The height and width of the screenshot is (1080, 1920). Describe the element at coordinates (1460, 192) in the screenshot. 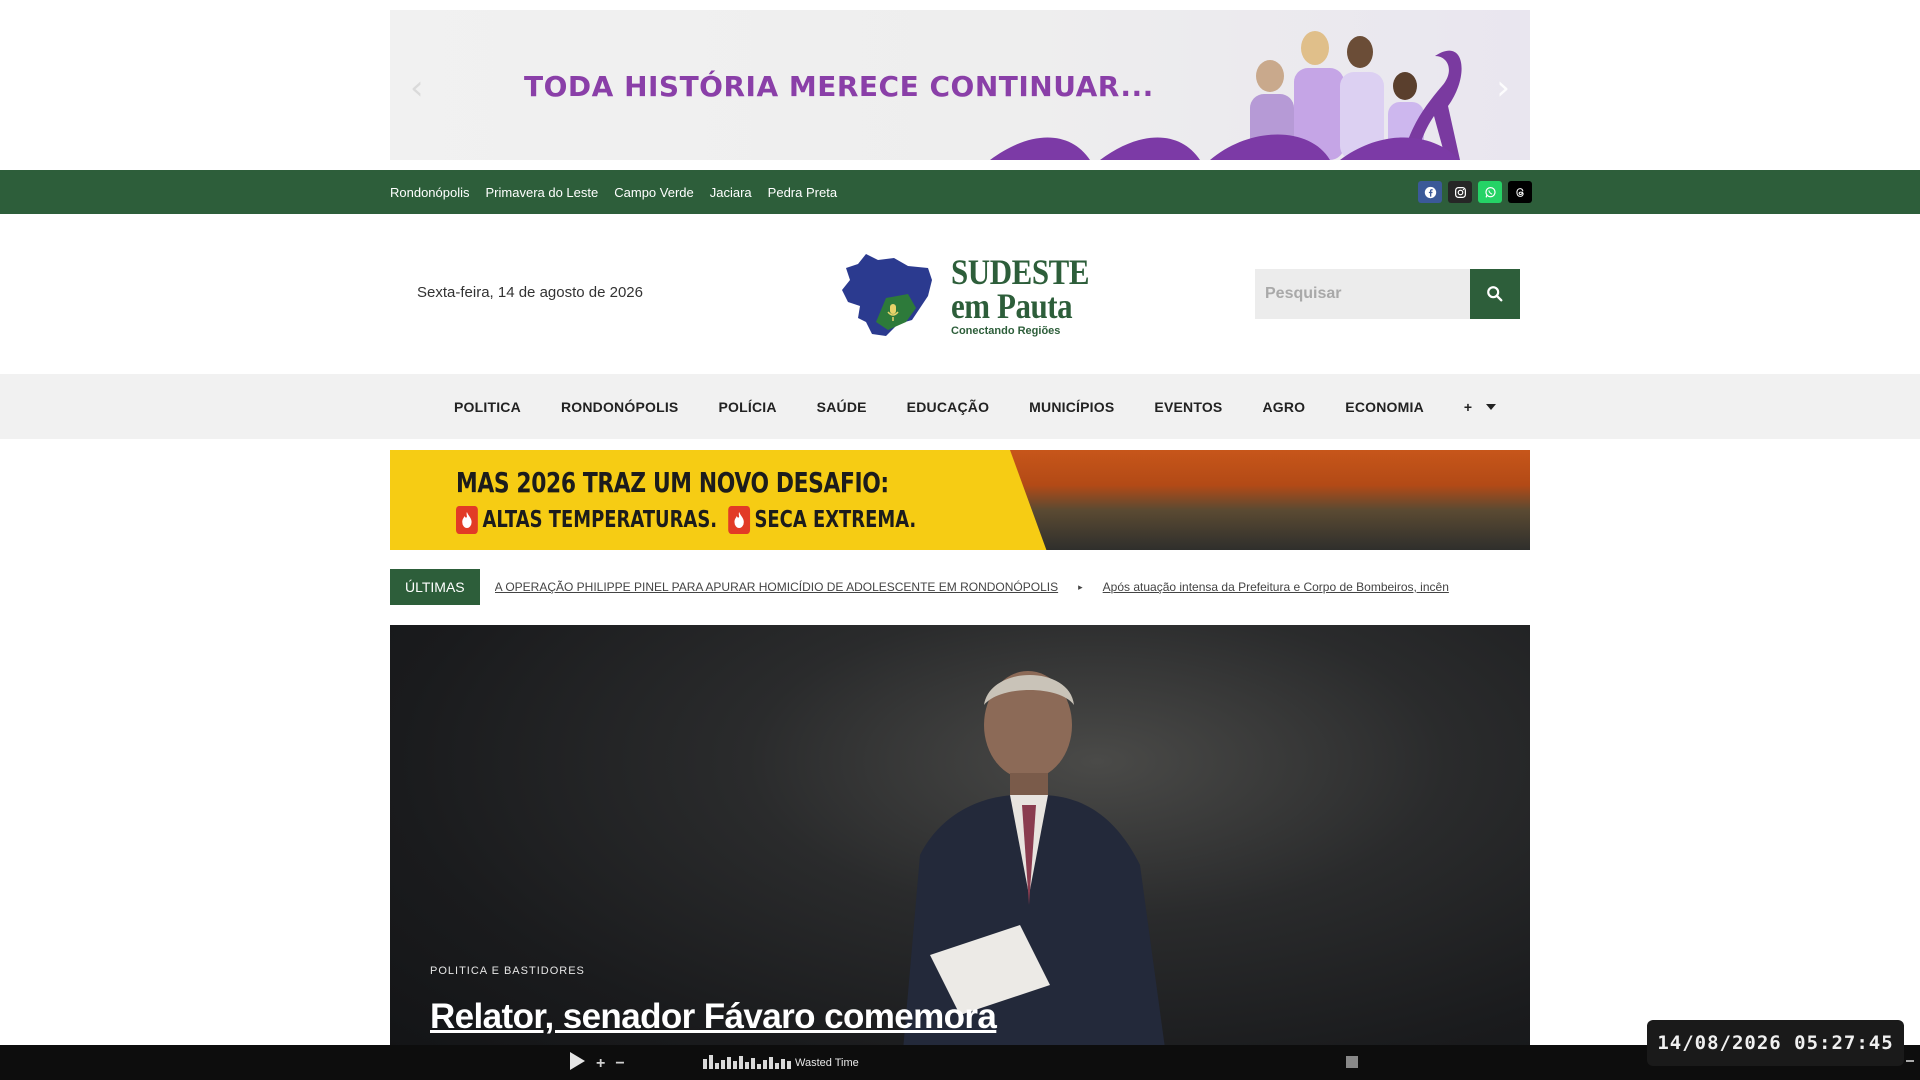

I see `instagram-icon` at that location.